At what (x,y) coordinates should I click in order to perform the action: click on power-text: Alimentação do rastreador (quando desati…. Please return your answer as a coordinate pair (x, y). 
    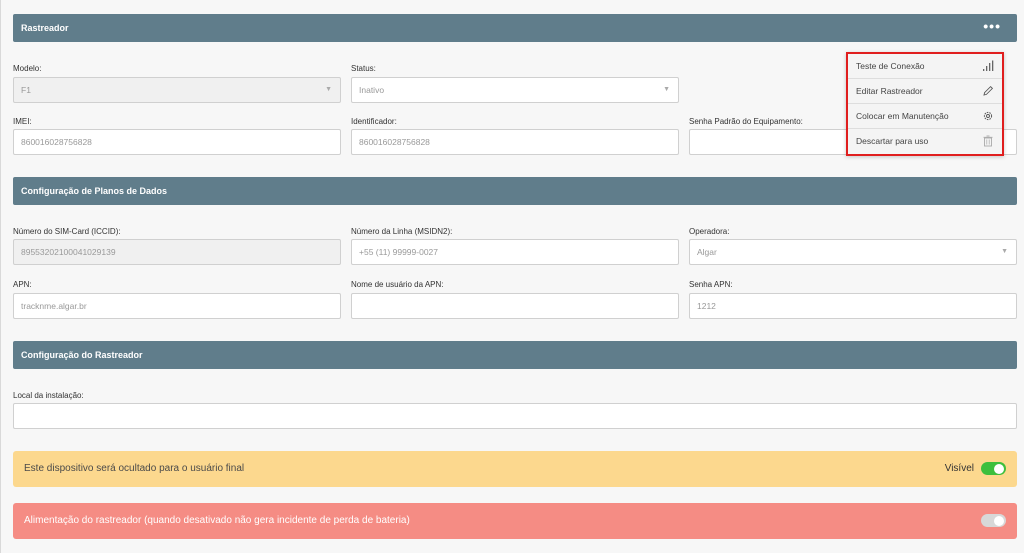
    Looking at the image, I should click on (217, 520).